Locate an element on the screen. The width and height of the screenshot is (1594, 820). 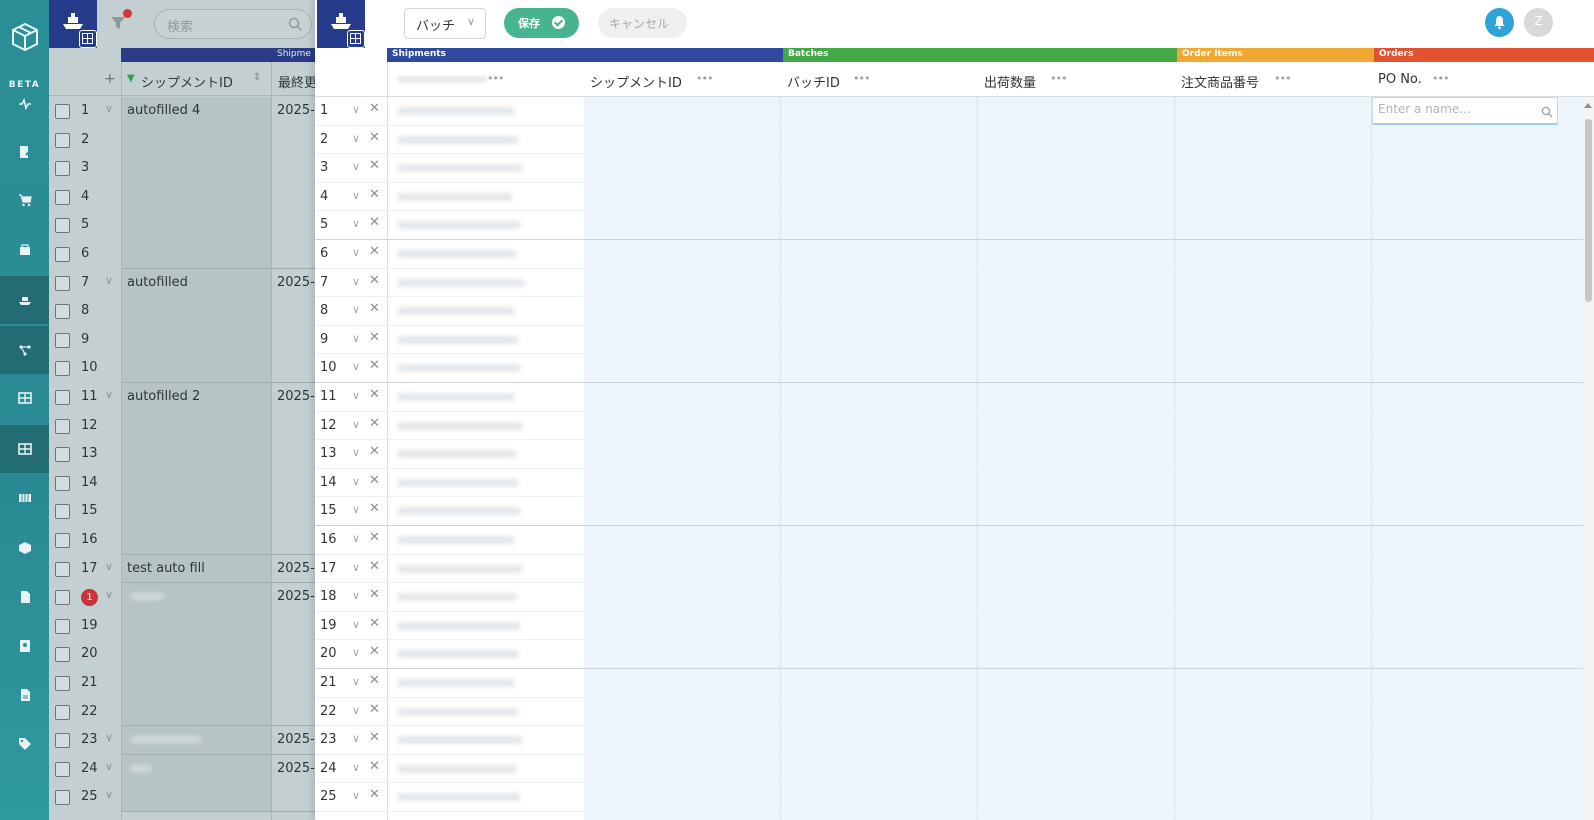
table-row: 2 ∨ ✕ is located at coordinates (954, 140).